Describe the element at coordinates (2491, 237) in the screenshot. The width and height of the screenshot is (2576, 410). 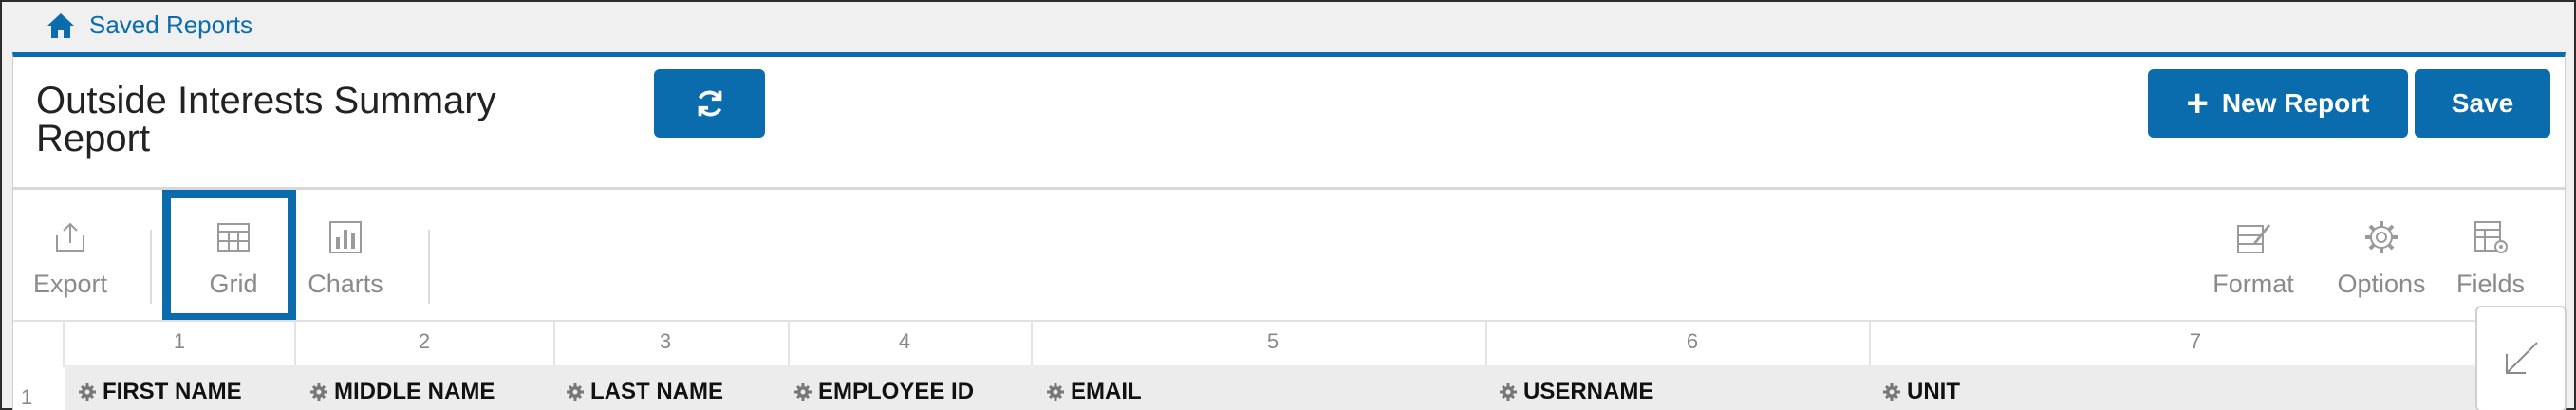
I see `fields-icon` at that location.